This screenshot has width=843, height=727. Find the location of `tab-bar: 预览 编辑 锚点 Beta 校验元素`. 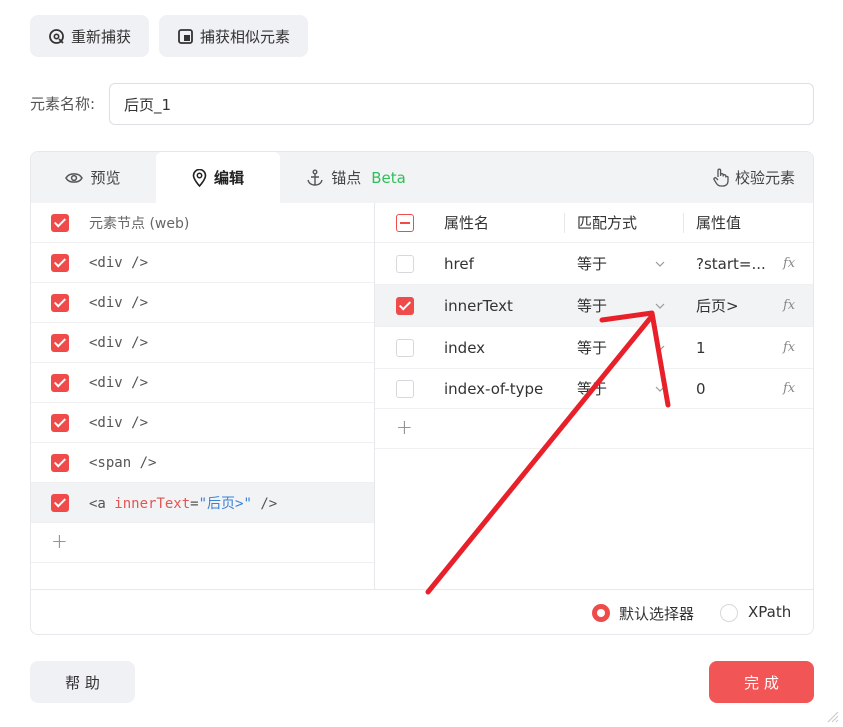

tab-bar: 预览 编辑 锚点 Beta 校验元素 is located at coordinates (422, 177).